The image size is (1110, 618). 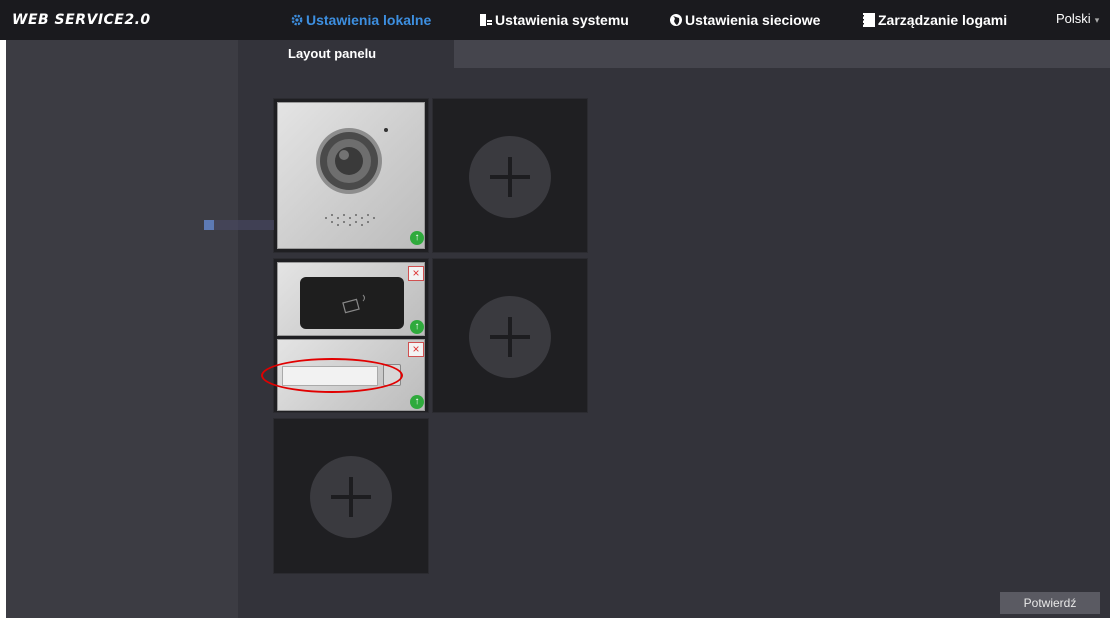 I want to click on gear-icon, so click(x=297, y=20).